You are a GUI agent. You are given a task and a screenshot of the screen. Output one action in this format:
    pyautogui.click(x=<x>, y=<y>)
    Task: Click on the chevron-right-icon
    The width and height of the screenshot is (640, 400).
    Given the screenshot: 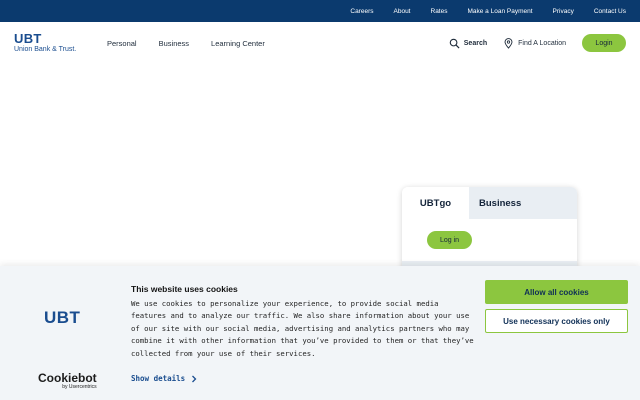 What is the action you would take?
    pyautogui.click(x=194, y=378)
    